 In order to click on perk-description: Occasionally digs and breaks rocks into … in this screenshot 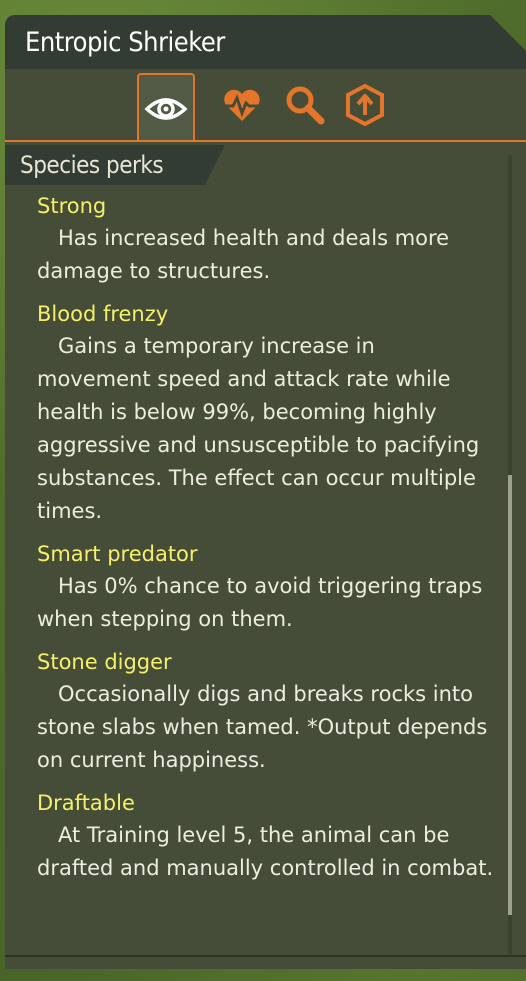, I will do `click(262, 727)`.